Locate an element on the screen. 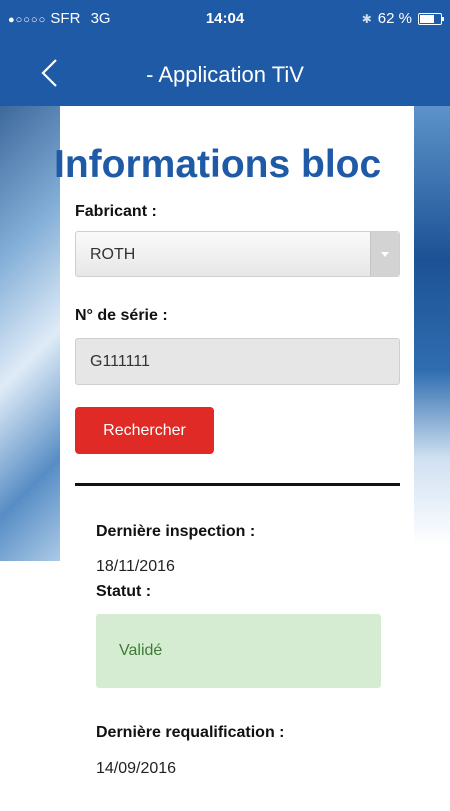 The height and width of the screenshot is (811, 450). search-button: Rechercher is located at coordinates (144, 430).